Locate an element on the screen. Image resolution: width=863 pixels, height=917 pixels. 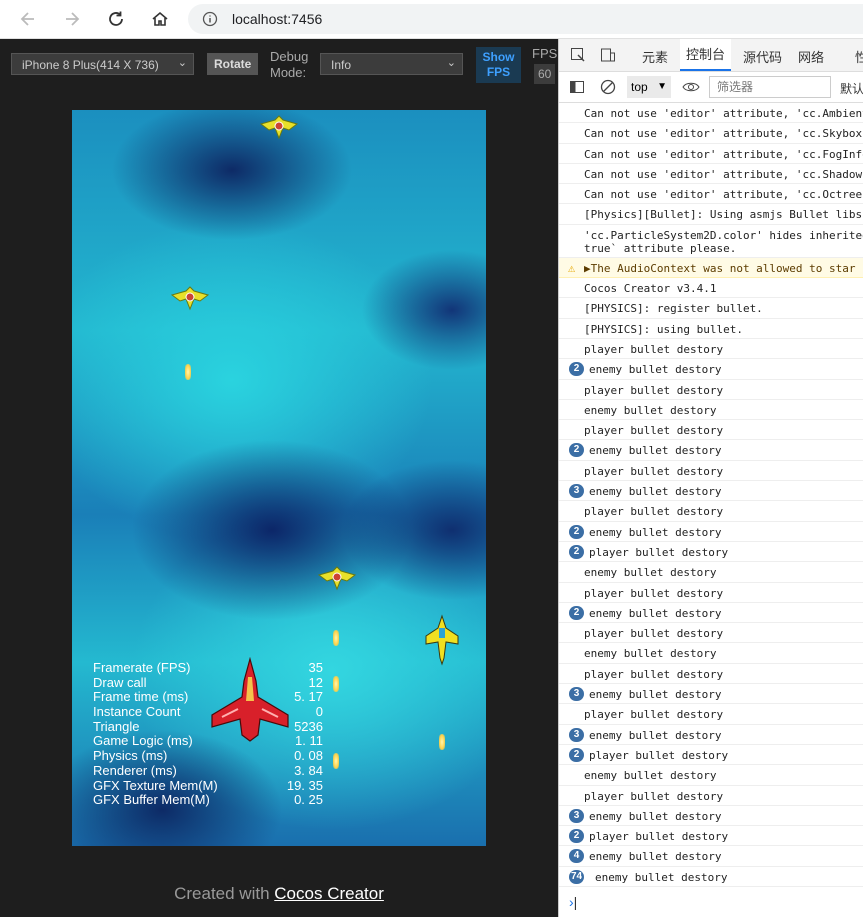
console-log-row: [PHYSICS]: using bullet. is located at coordinates (711, 329).